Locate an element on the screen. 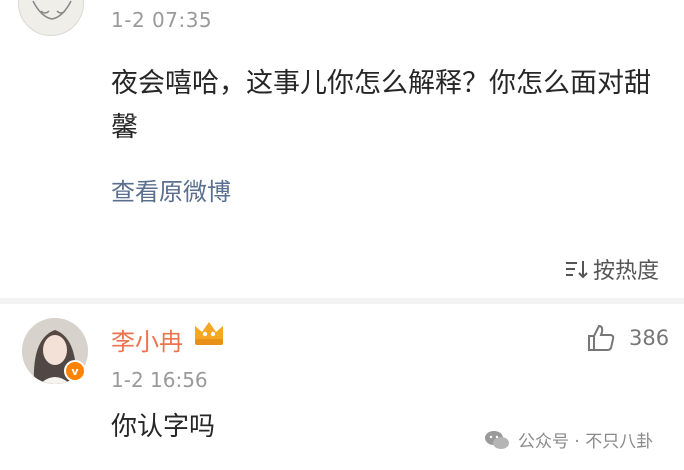 This screenshot has width=684, height=470. post-content: 夜会嘻哈，这事儿你怎么解释？你怎么面对甜馨 is located at coordinates (381, 105).